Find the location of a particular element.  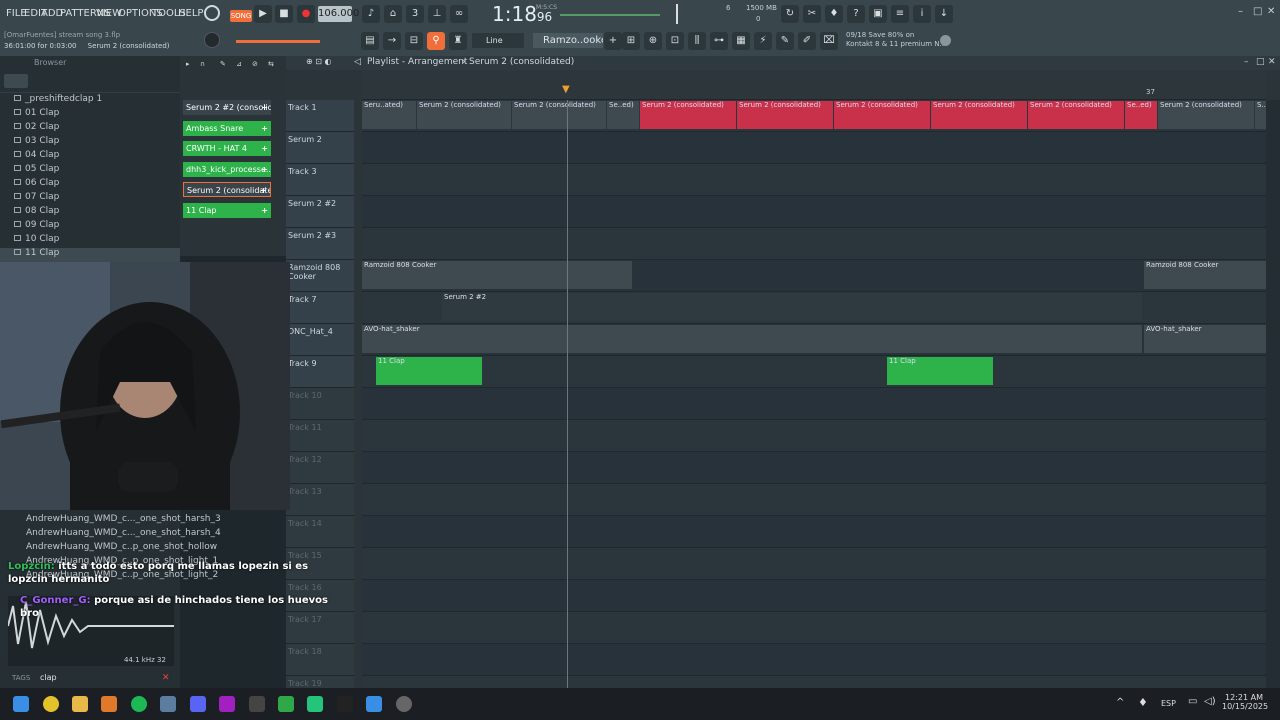

draw-icon: ✎ is located at coordinates (223, 64).